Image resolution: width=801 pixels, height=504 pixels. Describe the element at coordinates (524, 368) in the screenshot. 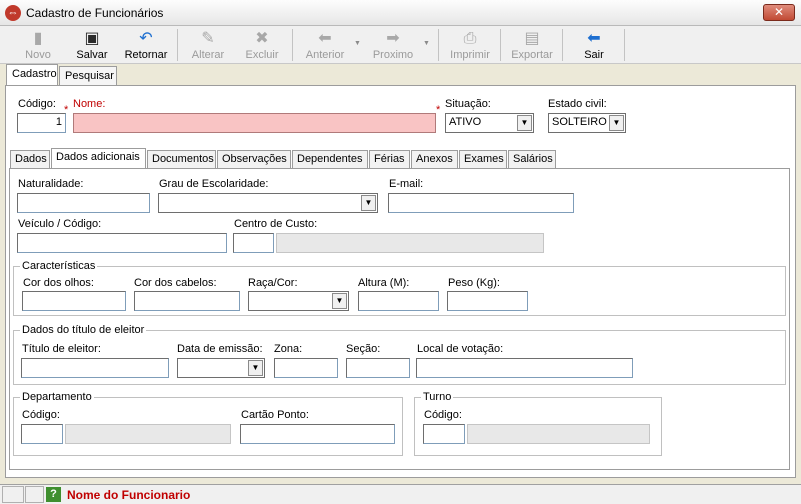

I see `local-votacao-field` at that location.